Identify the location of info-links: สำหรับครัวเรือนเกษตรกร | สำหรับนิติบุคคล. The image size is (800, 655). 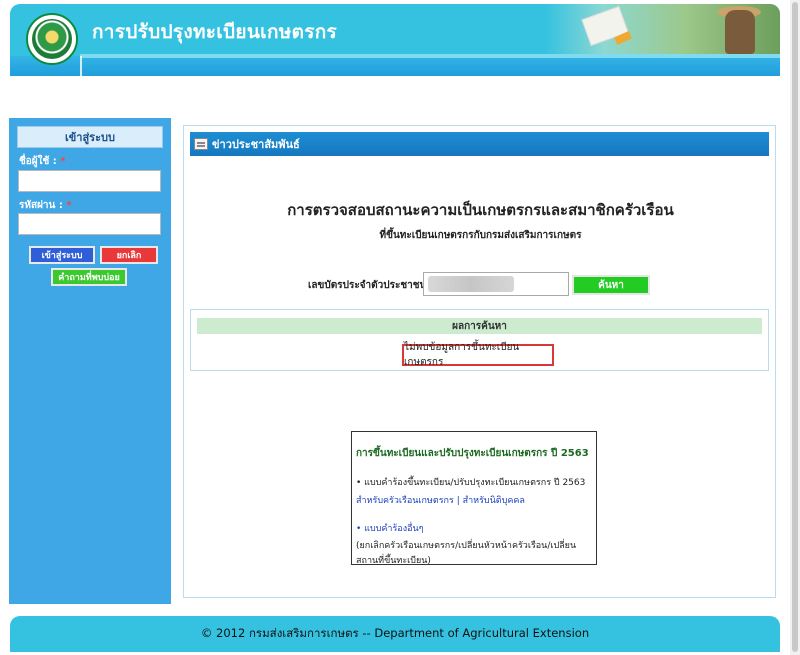
(474, 500).